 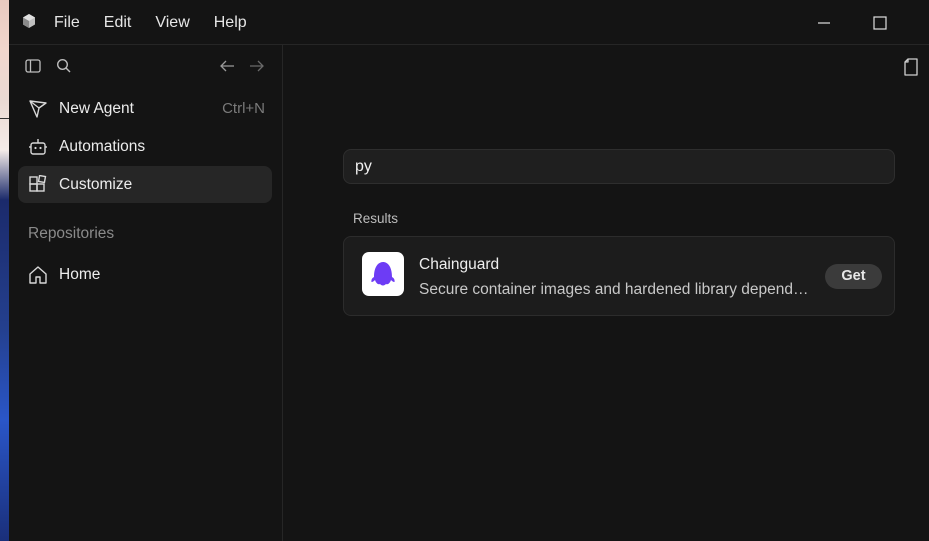 I want to click on chainguard-logo-icon, so click(x=383, y=274).